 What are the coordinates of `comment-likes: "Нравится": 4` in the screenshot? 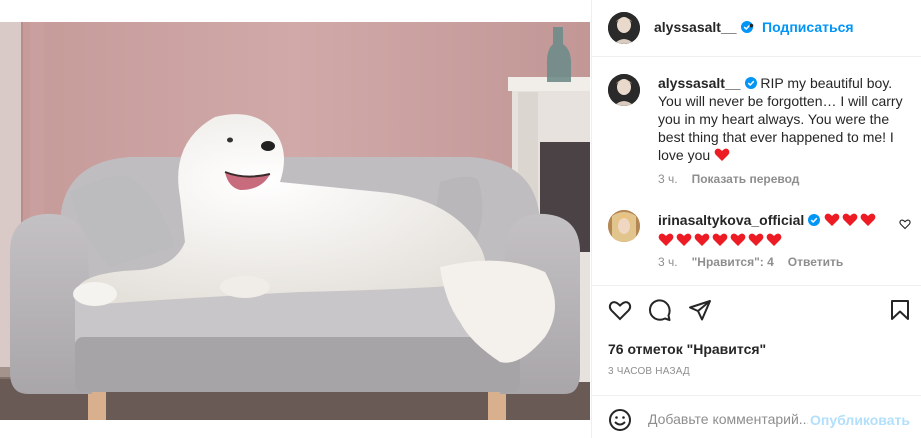 It's located at (733, 262).